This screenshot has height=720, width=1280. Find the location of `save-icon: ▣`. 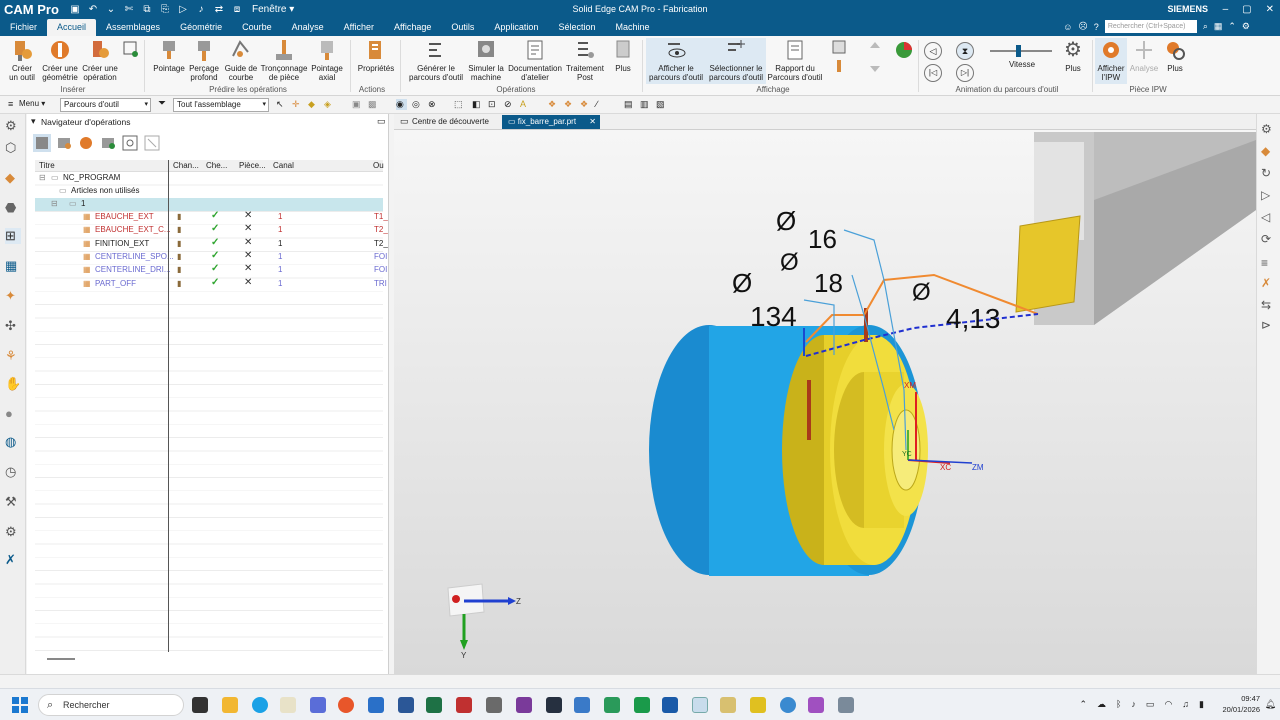

save-icon: ▣ is located at coordinates (75, 9).